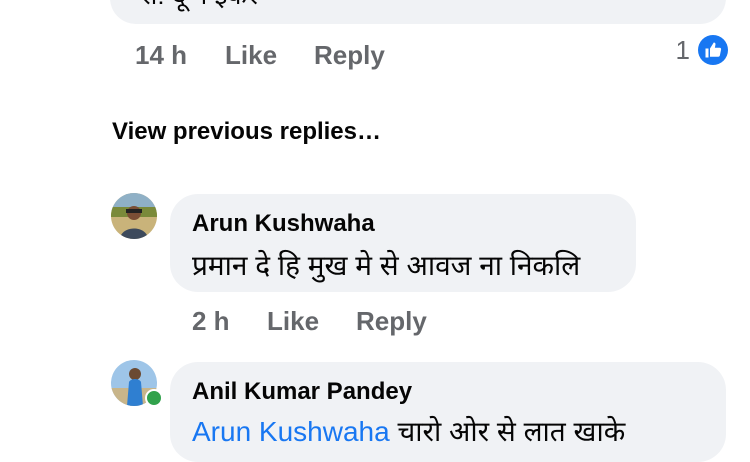 The height and width of the screenshot is (462, 750). Describe the element at coordinates (154, 398) in the screenshot. I see `online-status-icon` at that location.